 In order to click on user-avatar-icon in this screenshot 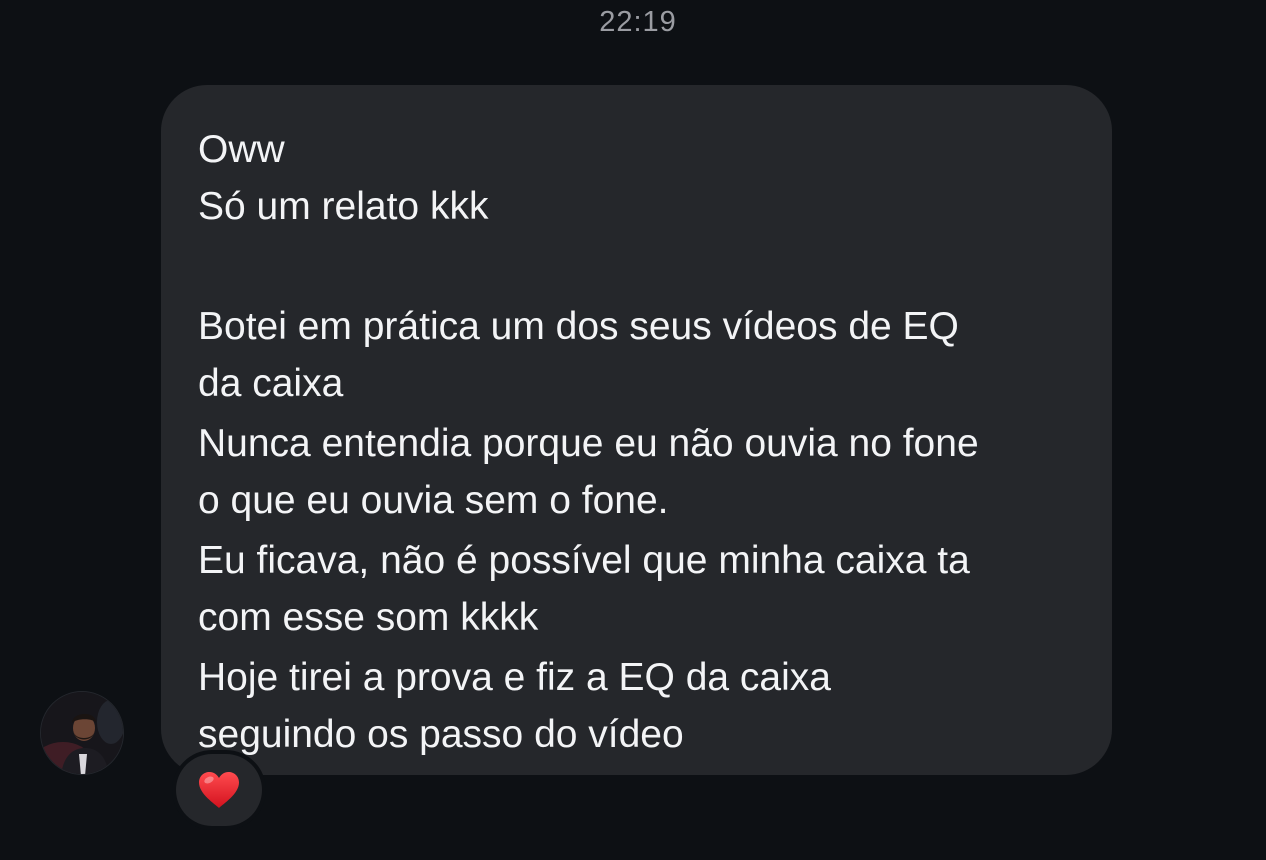, I will do `click(82, 733)`.